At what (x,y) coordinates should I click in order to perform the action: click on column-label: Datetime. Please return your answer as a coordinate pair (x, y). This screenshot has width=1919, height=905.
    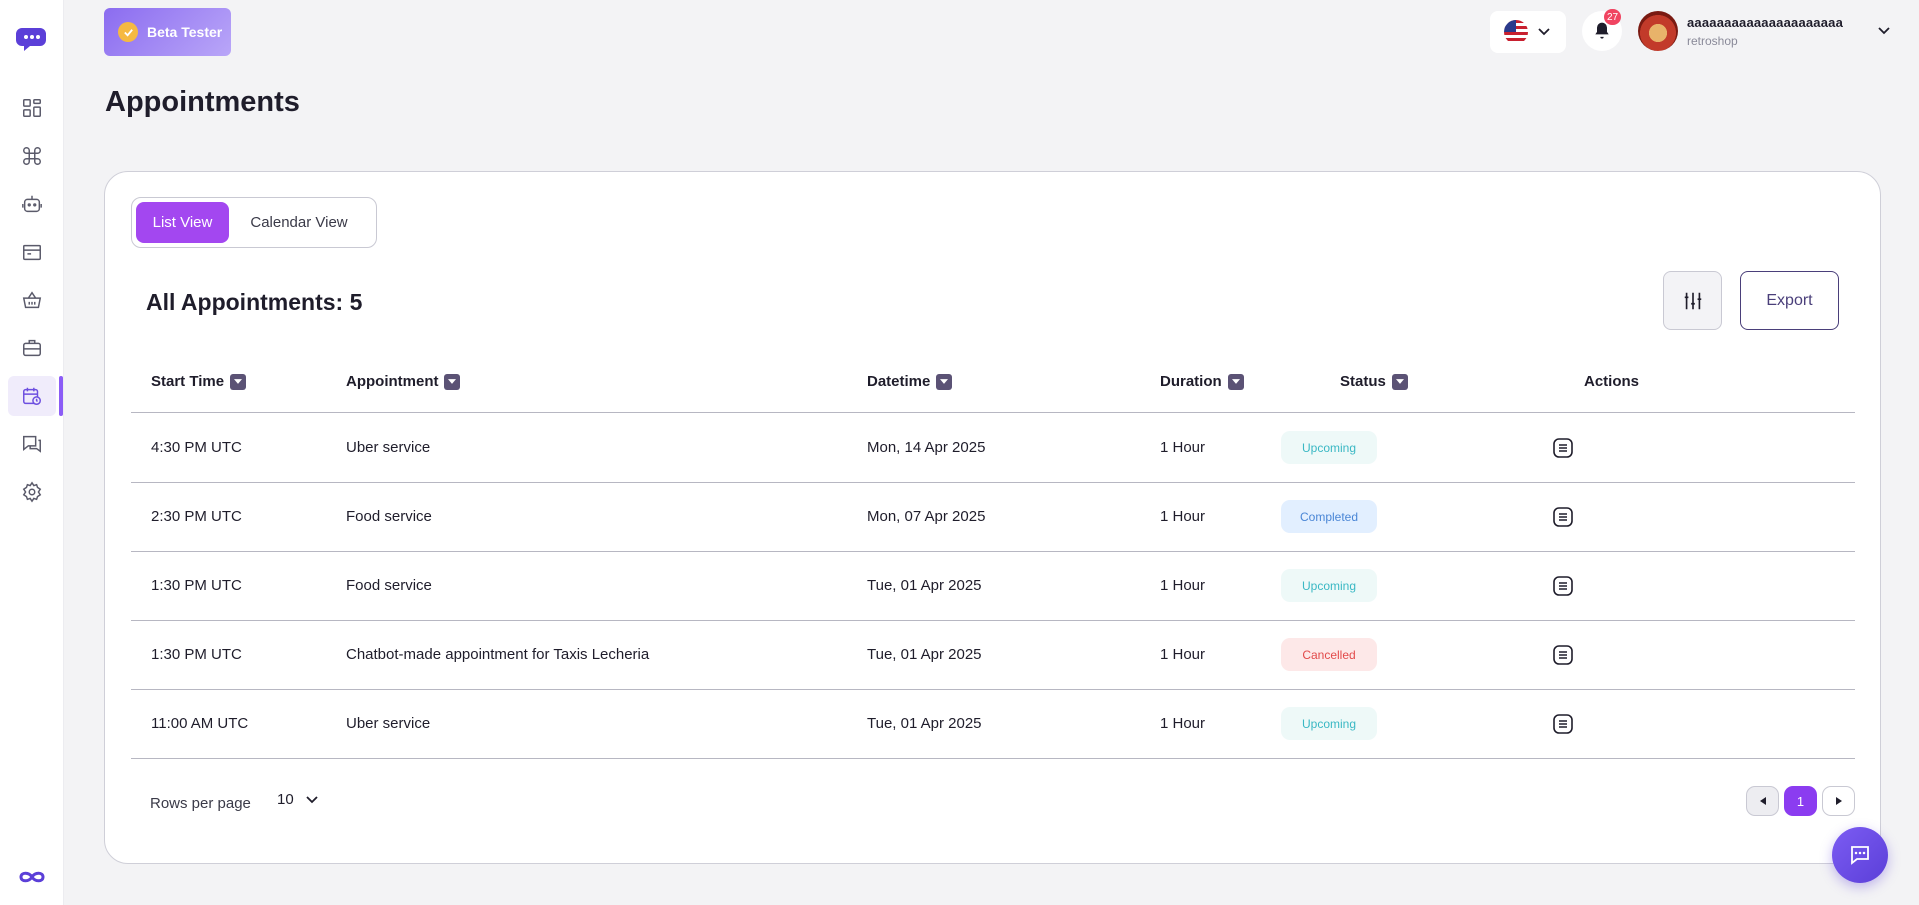
    Looking at the image, I should click on (899, 381).